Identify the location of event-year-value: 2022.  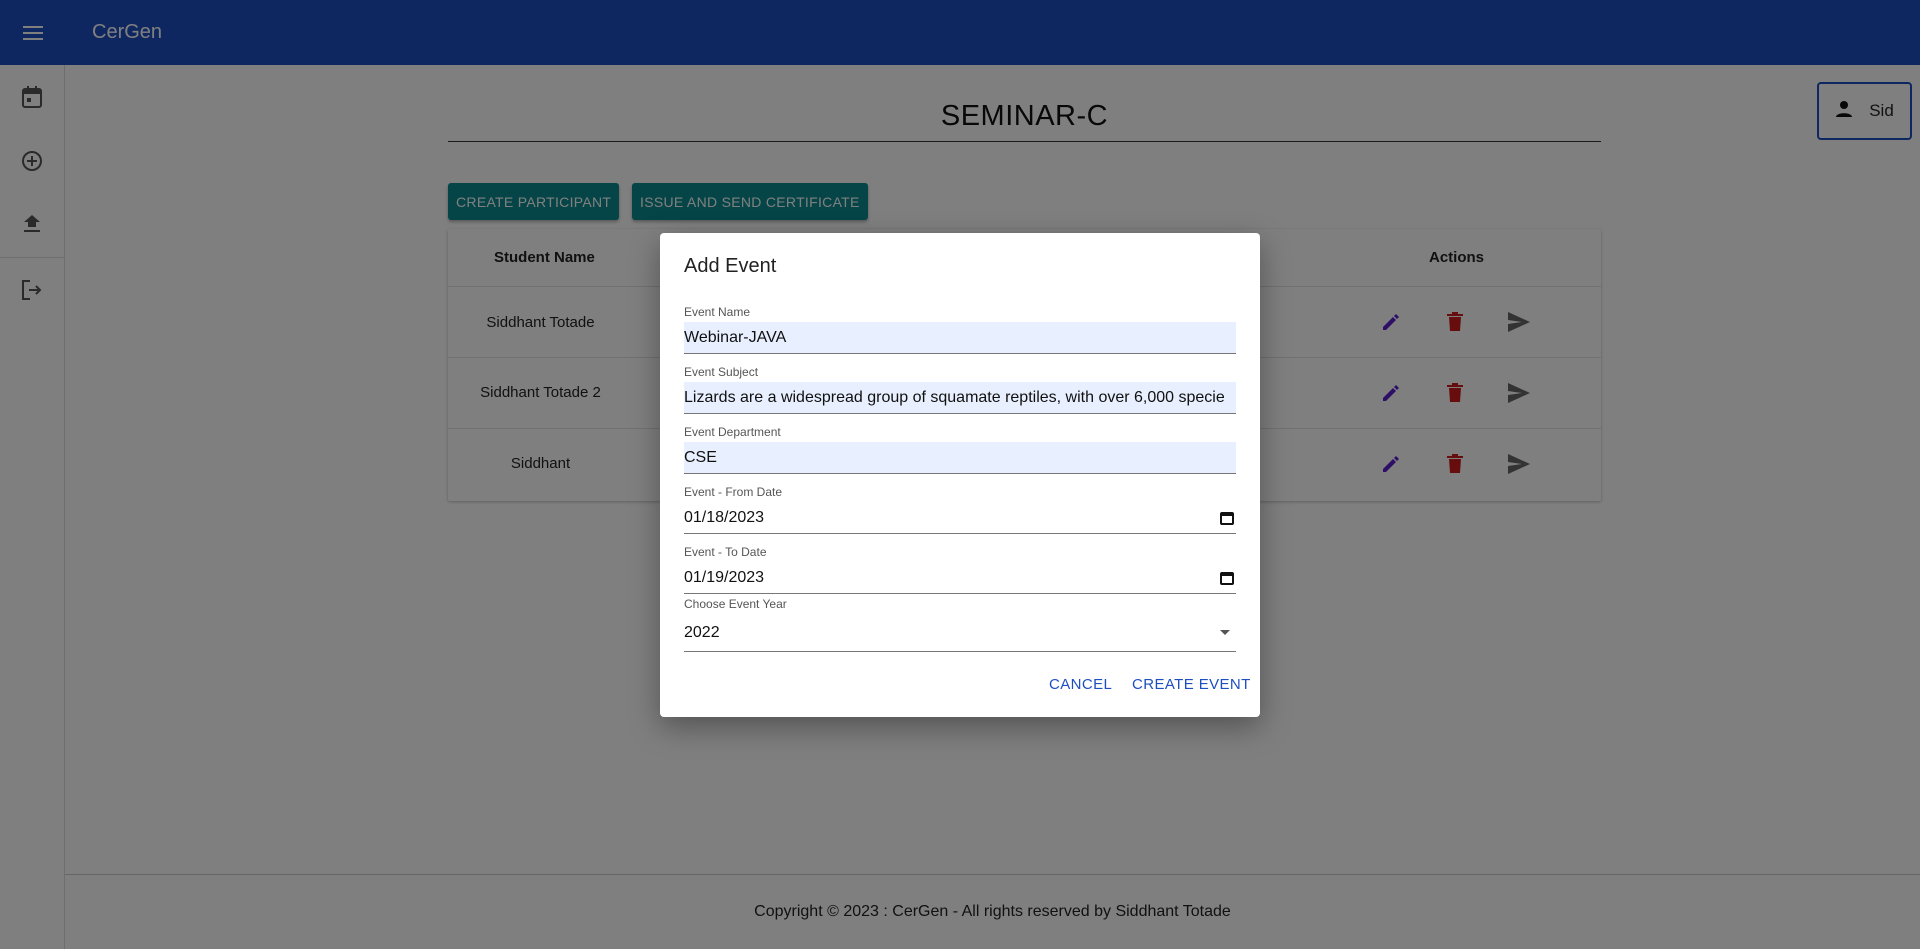
(702, 632).